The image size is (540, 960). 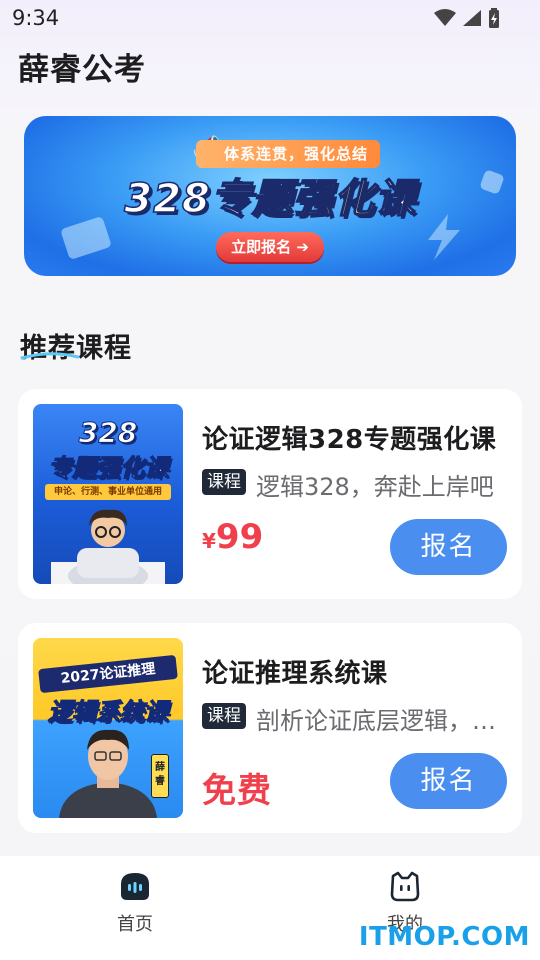 What do you see at coordinates (295, 674) in the screenshot?
I see `course-title: 论证推理系统课` at bounding box center [295, 674].